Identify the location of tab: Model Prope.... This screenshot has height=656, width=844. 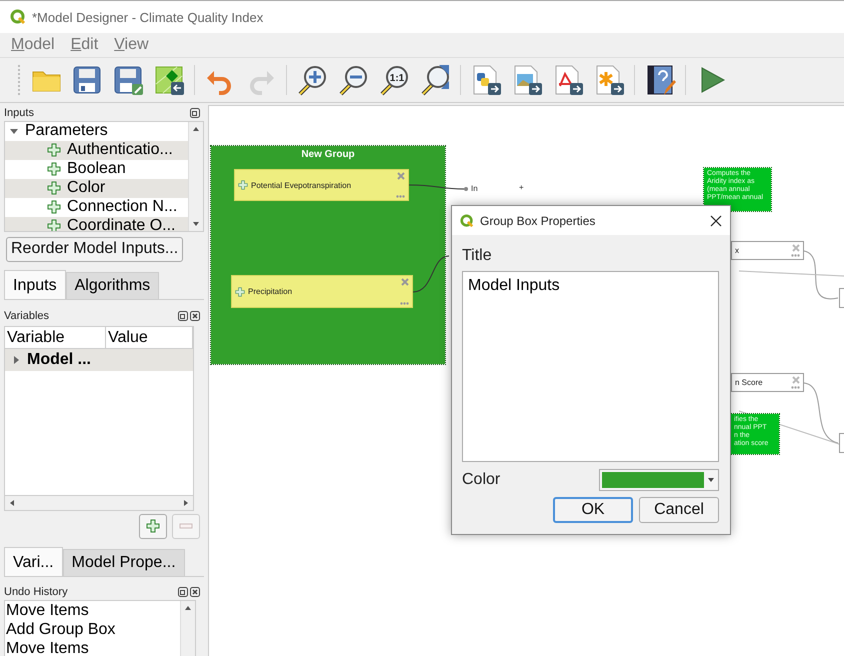
(123, 562).